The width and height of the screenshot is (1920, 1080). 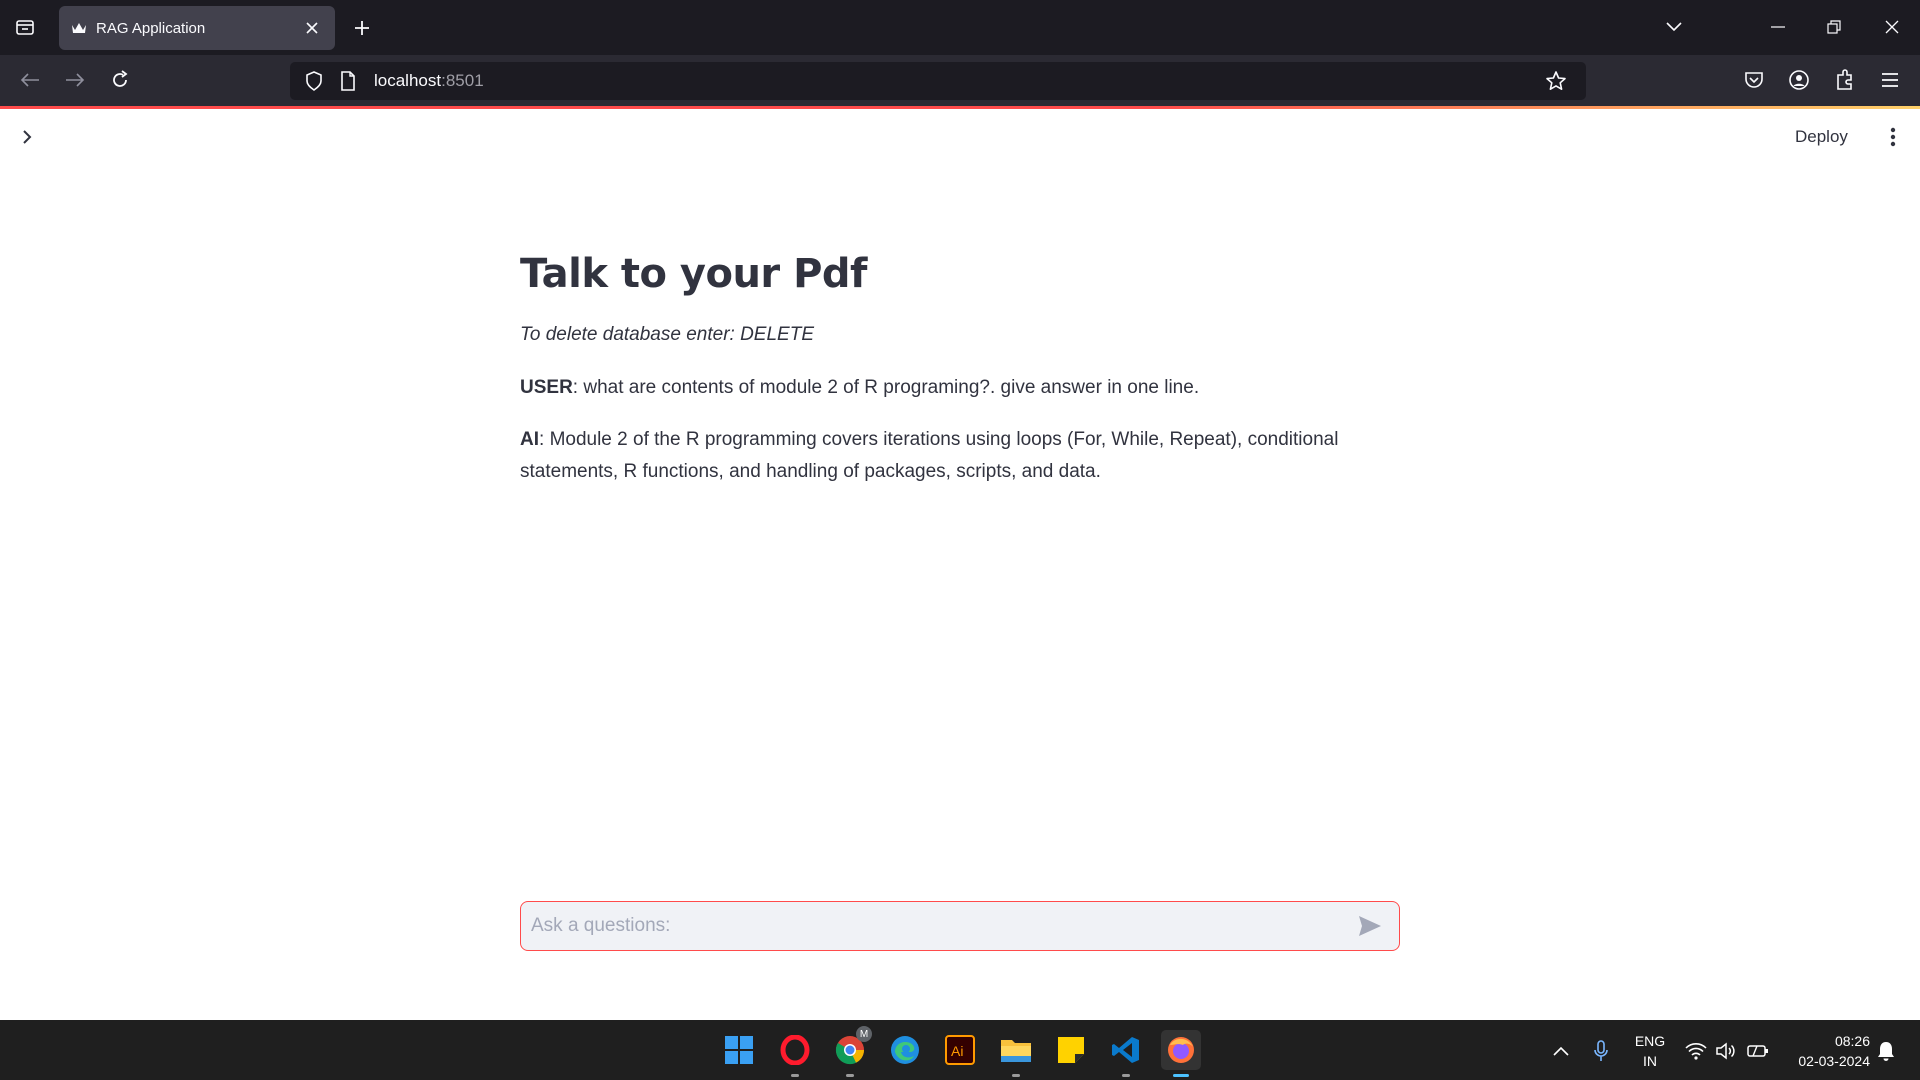 I want to click on message-role: AI, so click(x=529, y=439).